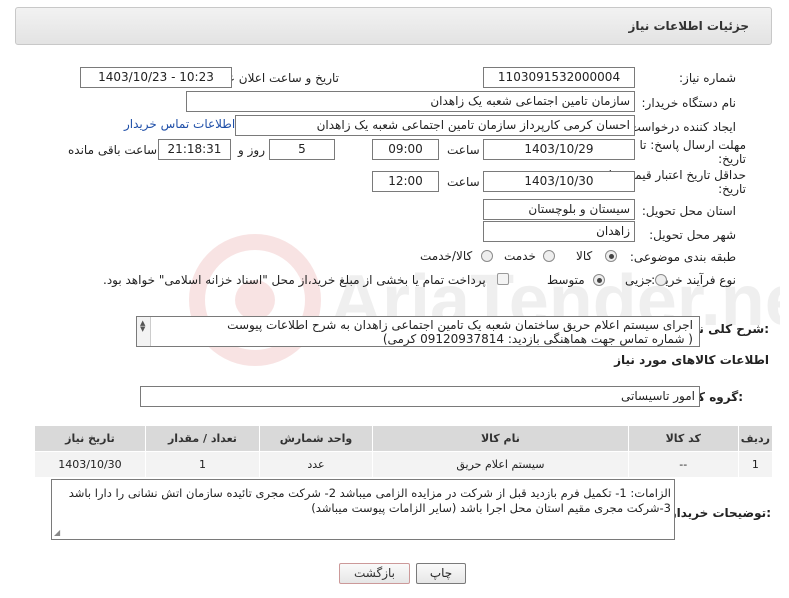  What do you see at coordinates (755, 438) in the screenshot?
I see `col-header-row-number: ردیف` at bounding box center [755, 438].